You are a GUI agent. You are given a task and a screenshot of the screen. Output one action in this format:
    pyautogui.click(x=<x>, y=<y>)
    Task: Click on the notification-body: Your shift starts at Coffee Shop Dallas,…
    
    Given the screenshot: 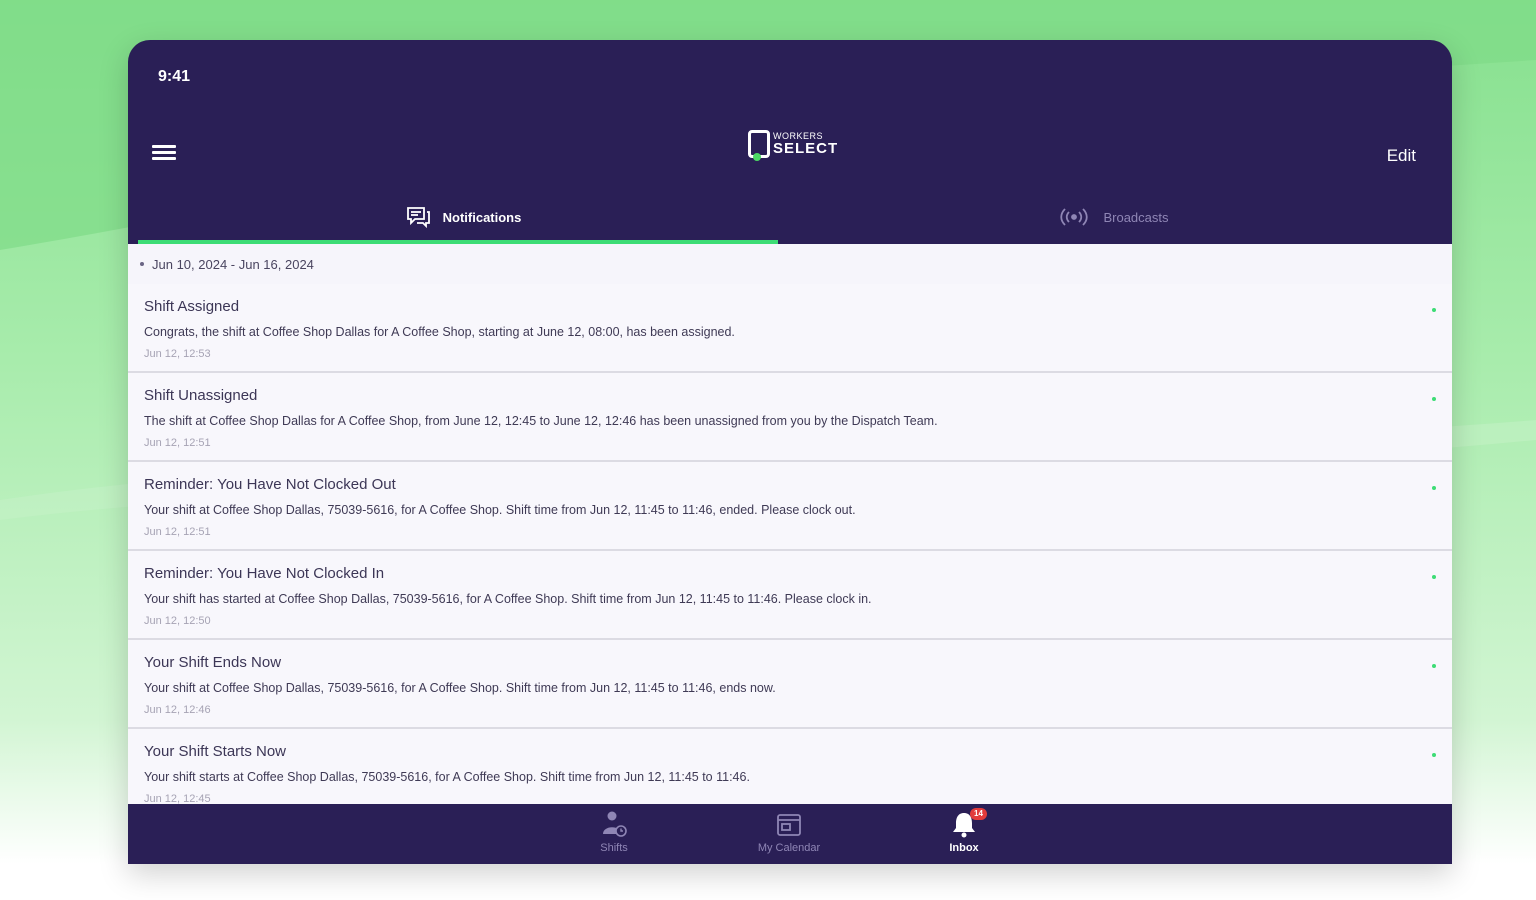 What is the action you would take?
    pyautogui.click(x=447, y=777)
    